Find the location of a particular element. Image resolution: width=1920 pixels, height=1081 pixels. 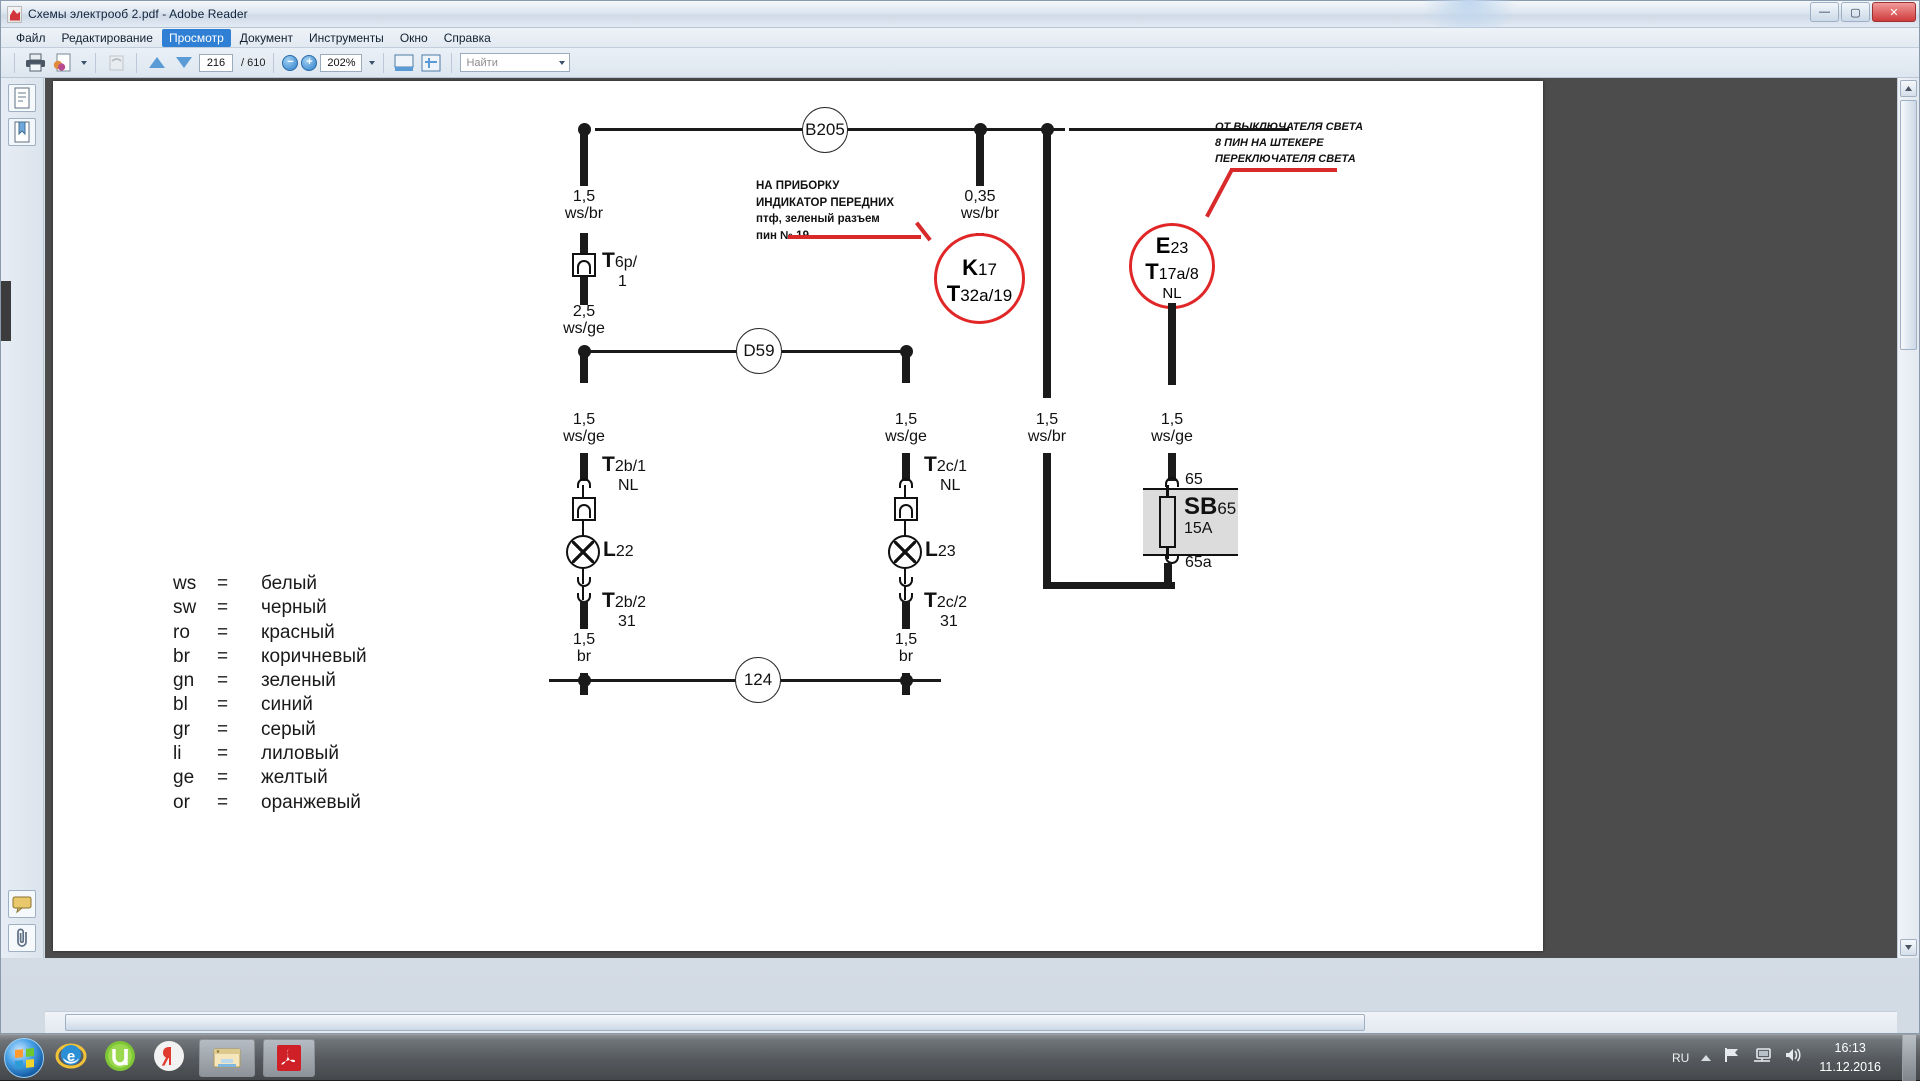

zoom-level-input: 202% is located at coordinates (341, 62).